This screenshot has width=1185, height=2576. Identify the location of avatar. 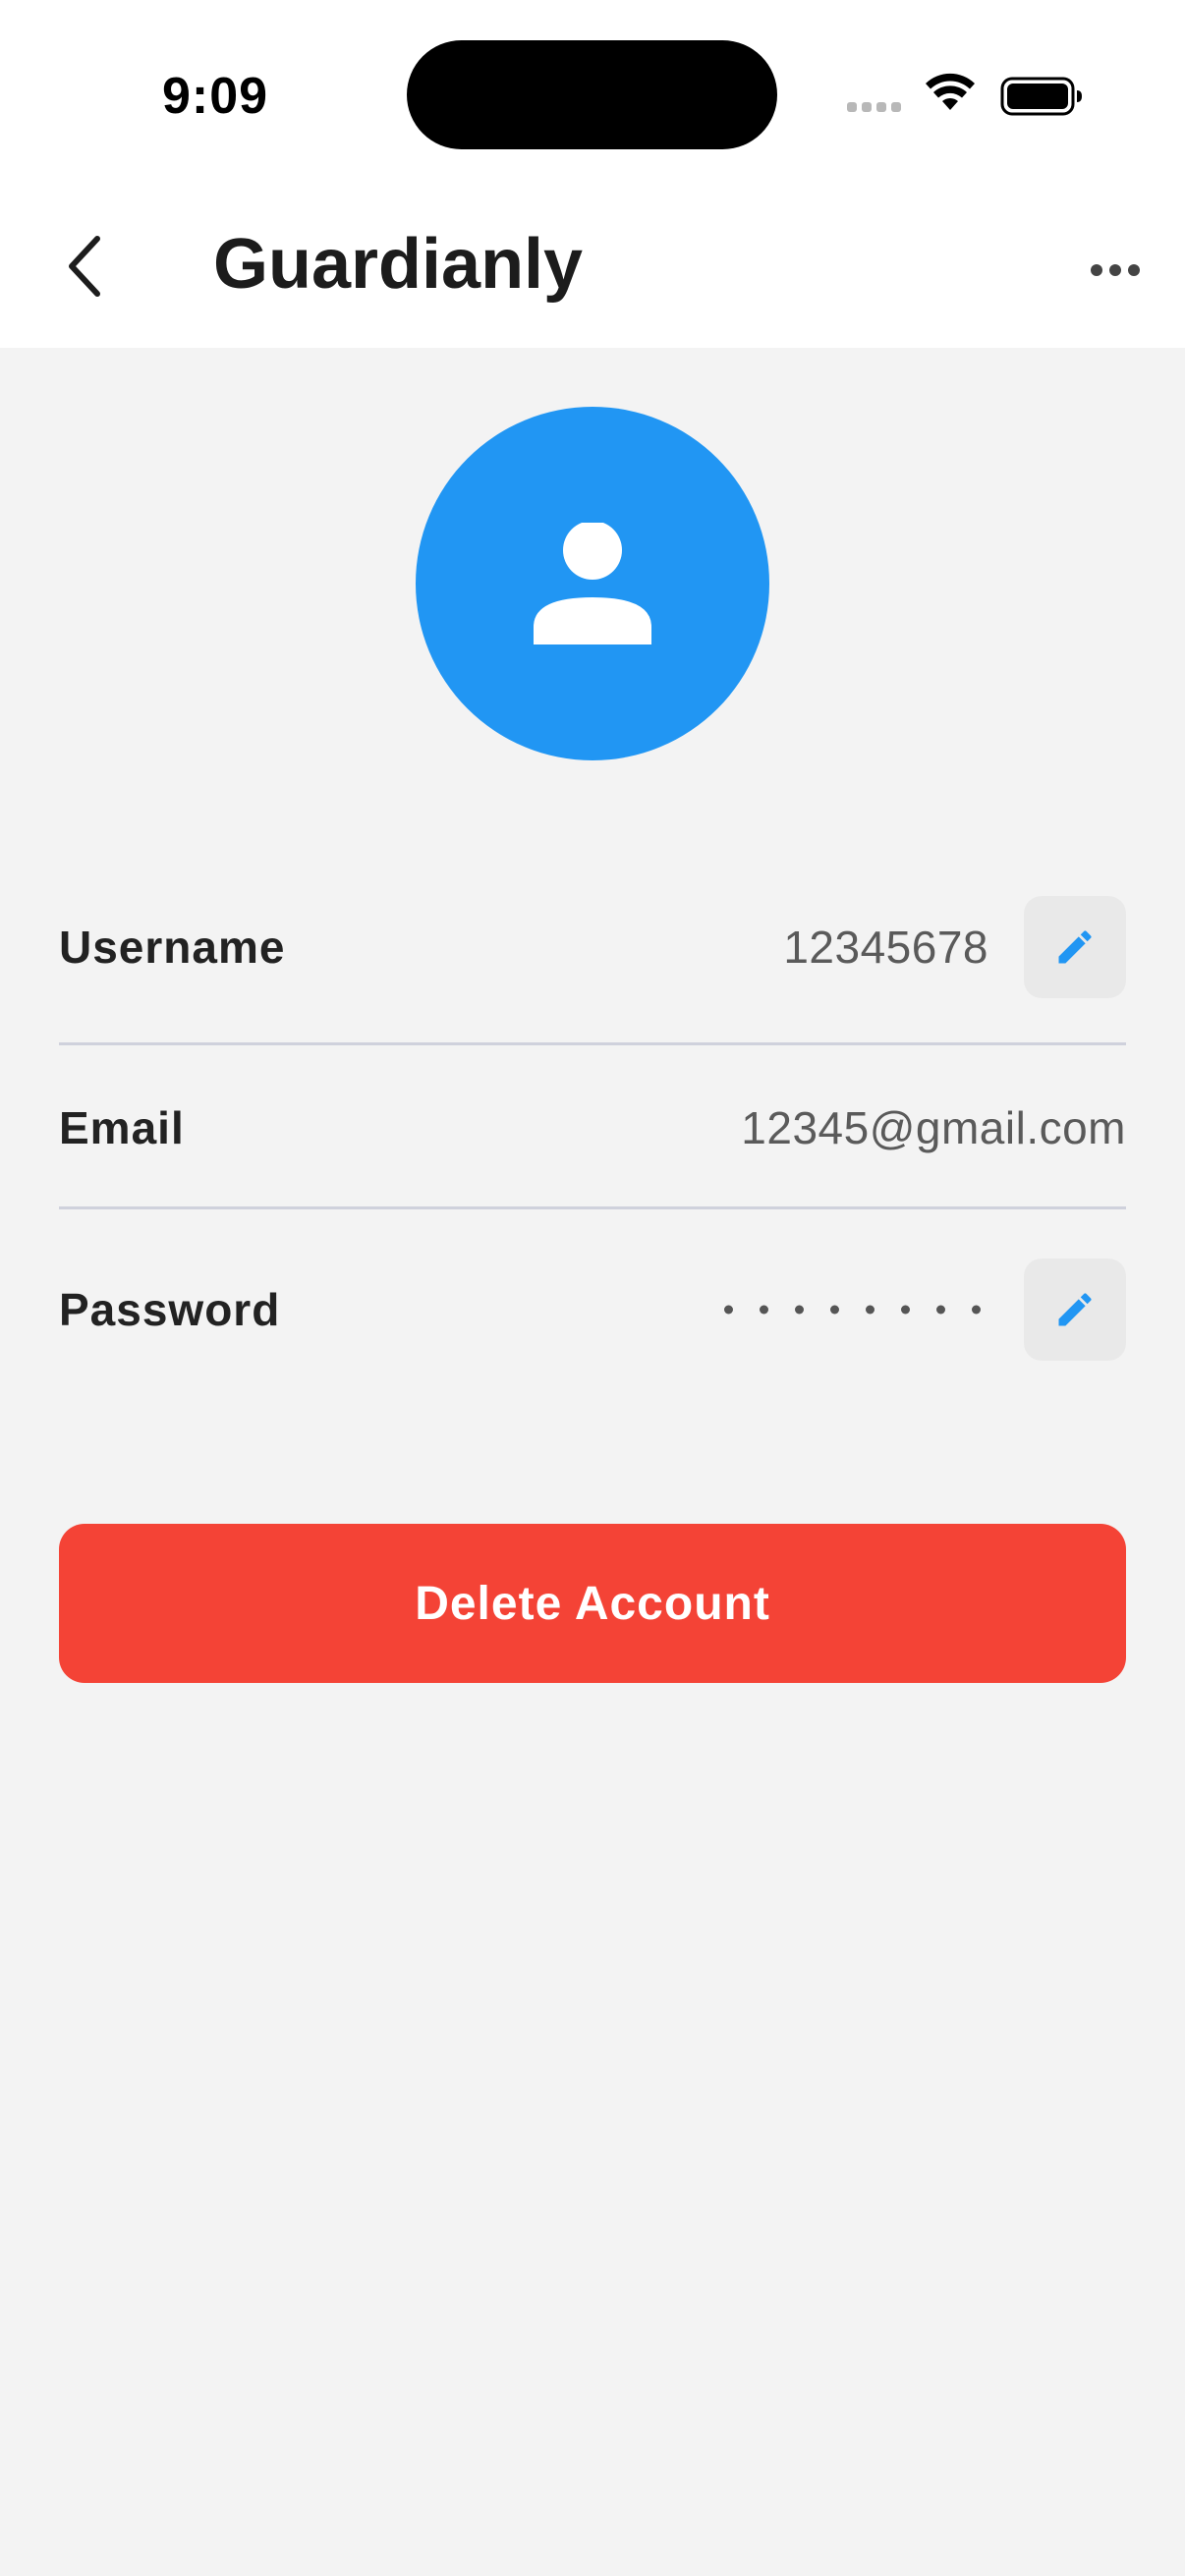
(592, 583).